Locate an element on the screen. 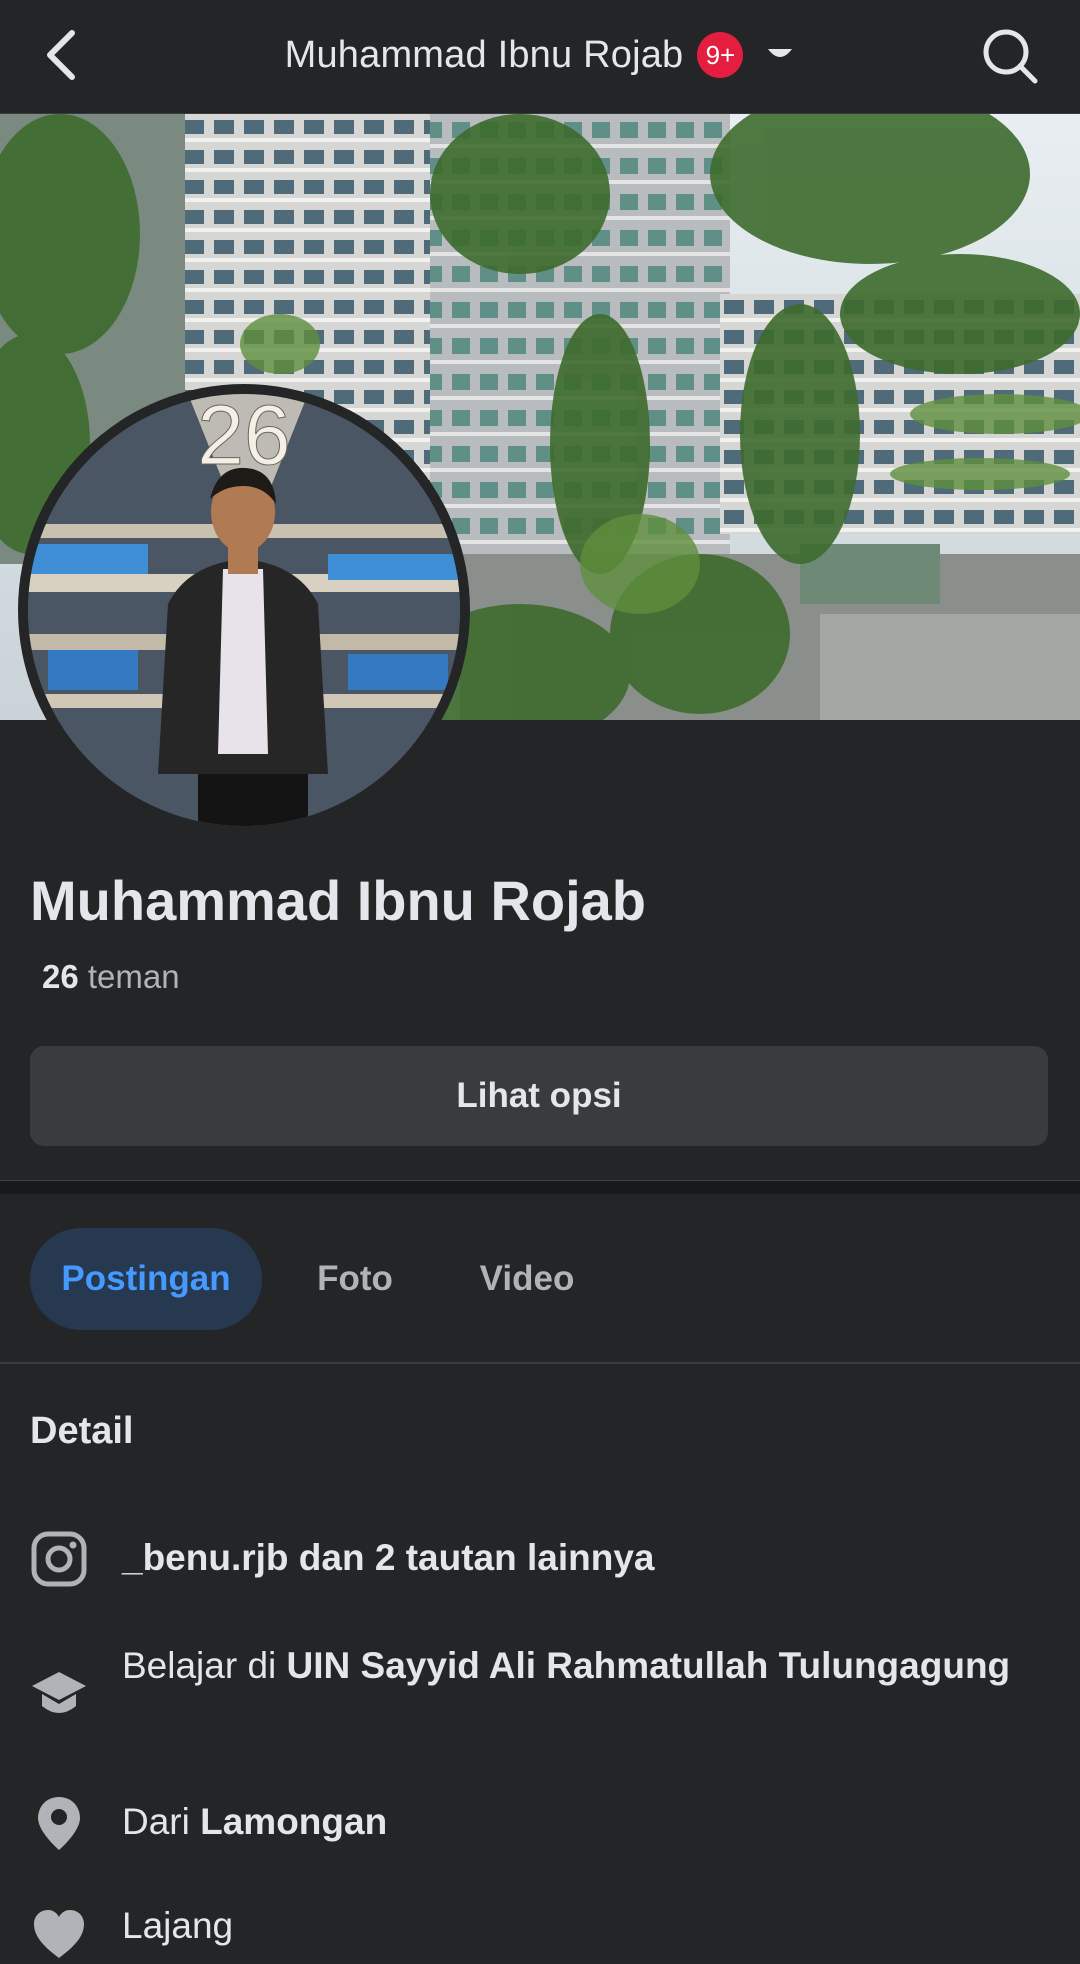  detail-education-prefix: Belajar di is located at coordinates (199, 1665).